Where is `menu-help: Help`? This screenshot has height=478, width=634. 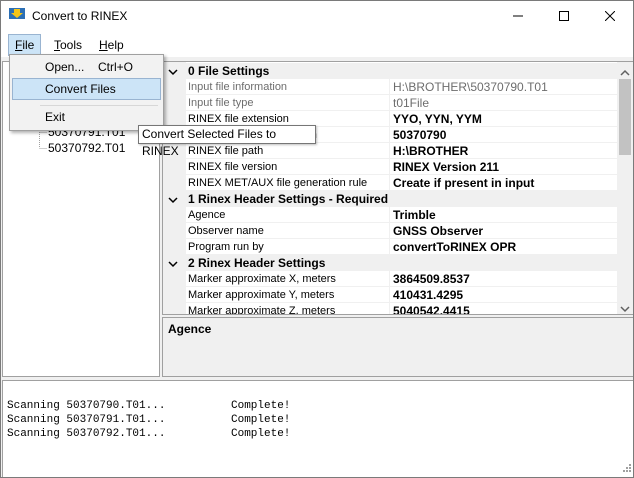
menu-help: Help is located at coordinates (111, 45).